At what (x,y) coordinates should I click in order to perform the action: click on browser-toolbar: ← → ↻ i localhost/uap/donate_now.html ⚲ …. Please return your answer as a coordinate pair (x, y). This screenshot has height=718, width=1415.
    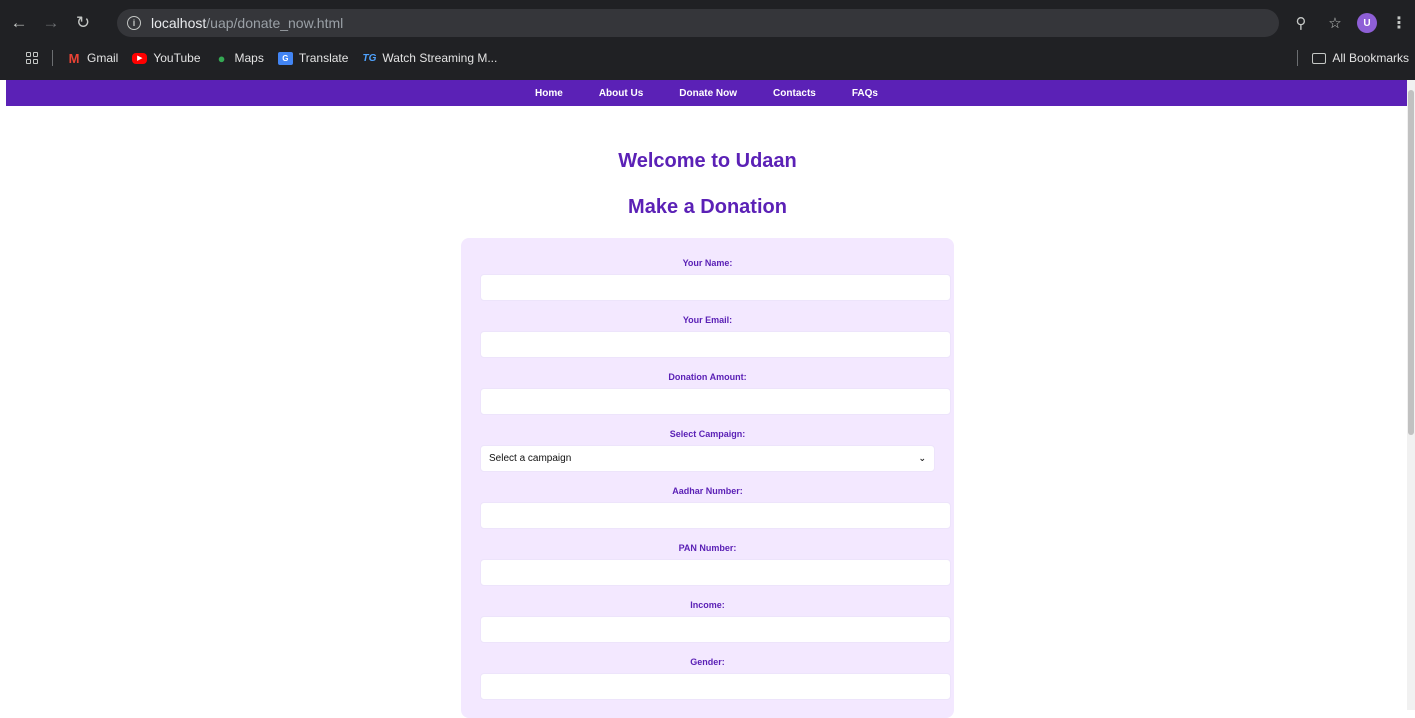
    Looking at the image, I should click on (707, 23).